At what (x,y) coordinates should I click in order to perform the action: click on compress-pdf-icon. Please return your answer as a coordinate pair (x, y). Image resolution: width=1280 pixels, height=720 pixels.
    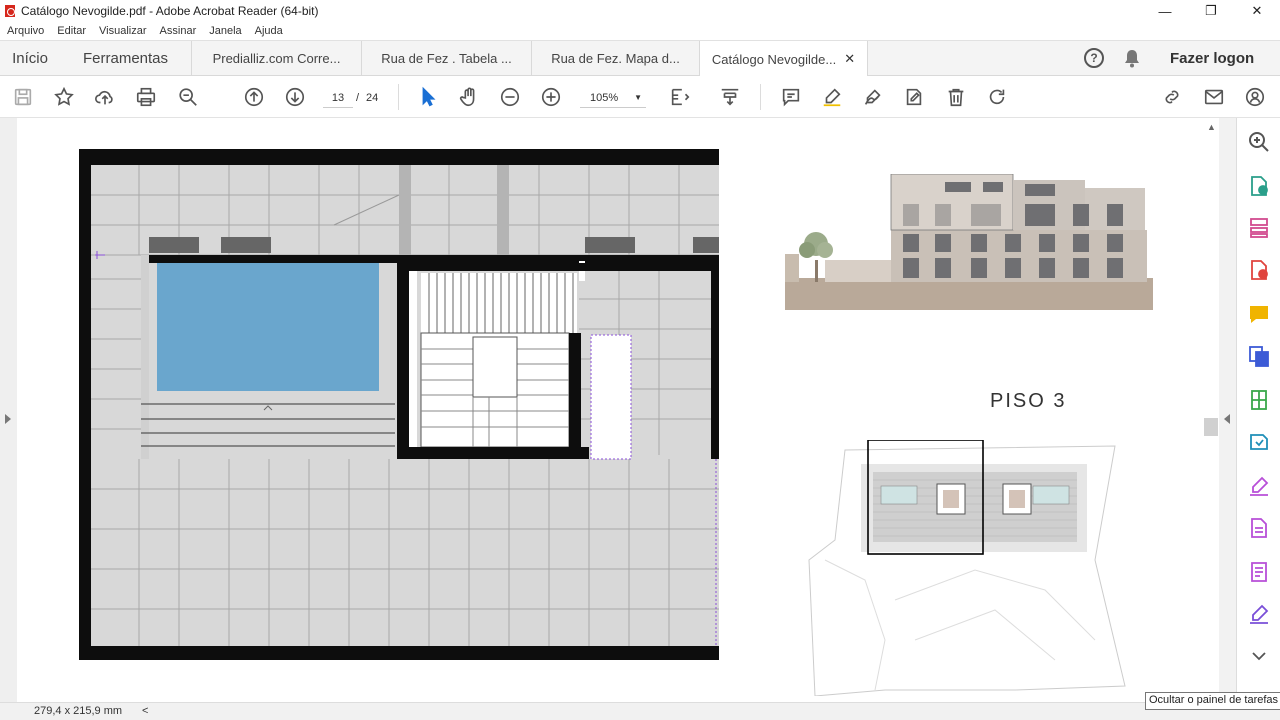
    Looking at the image, I should click on (1259, 400).